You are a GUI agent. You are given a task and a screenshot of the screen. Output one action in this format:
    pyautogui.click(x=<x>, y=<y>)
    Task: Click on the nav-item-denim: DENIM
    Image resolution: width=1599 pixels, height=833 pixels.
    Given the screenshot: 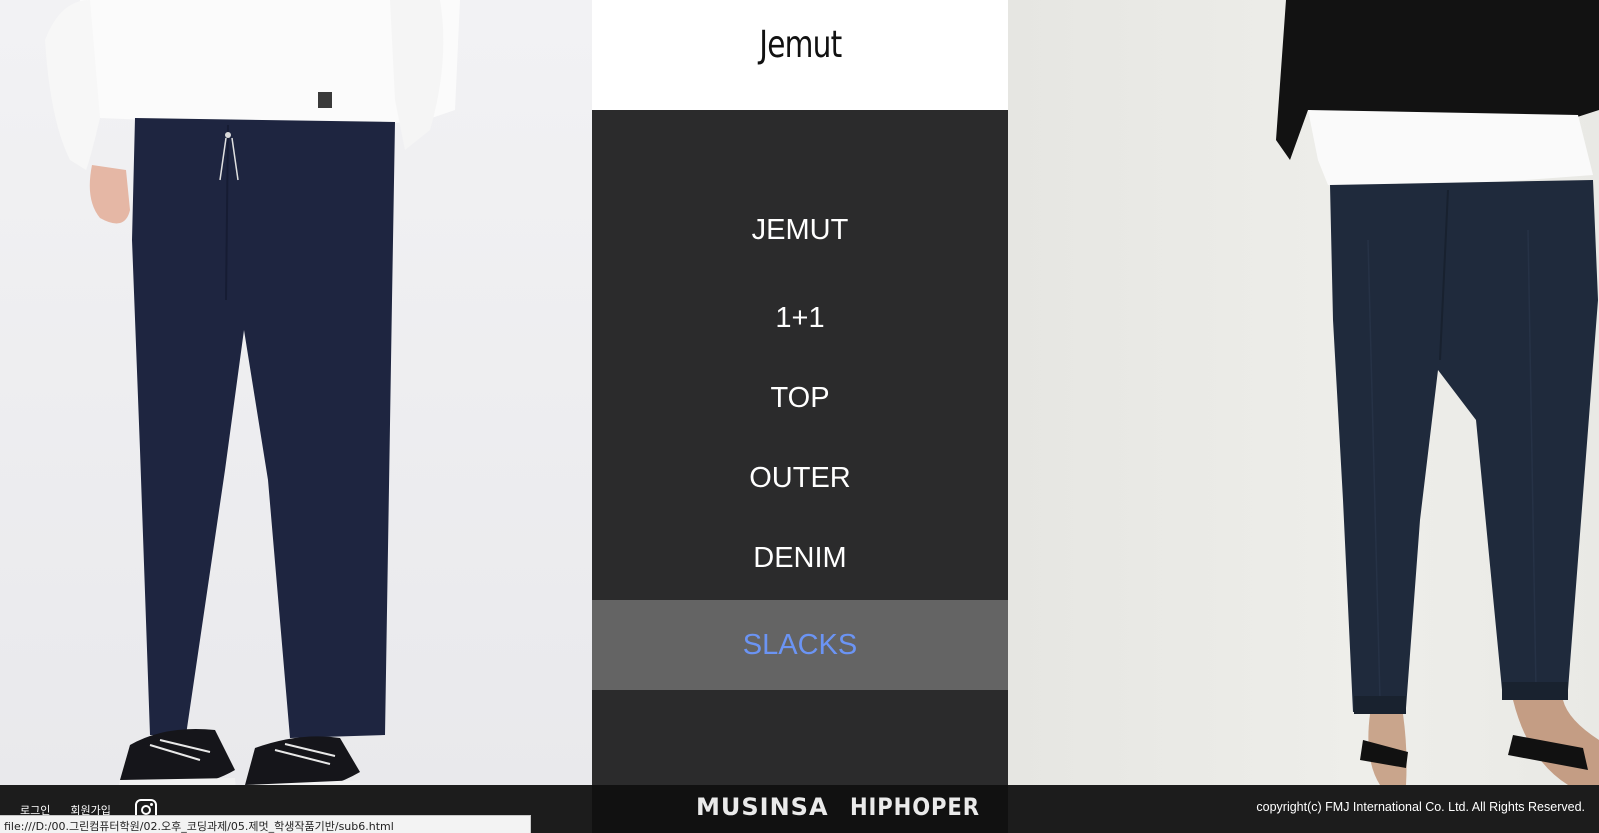 What is the action you would take?
    pyautogui.click(x=800, y=558)
    